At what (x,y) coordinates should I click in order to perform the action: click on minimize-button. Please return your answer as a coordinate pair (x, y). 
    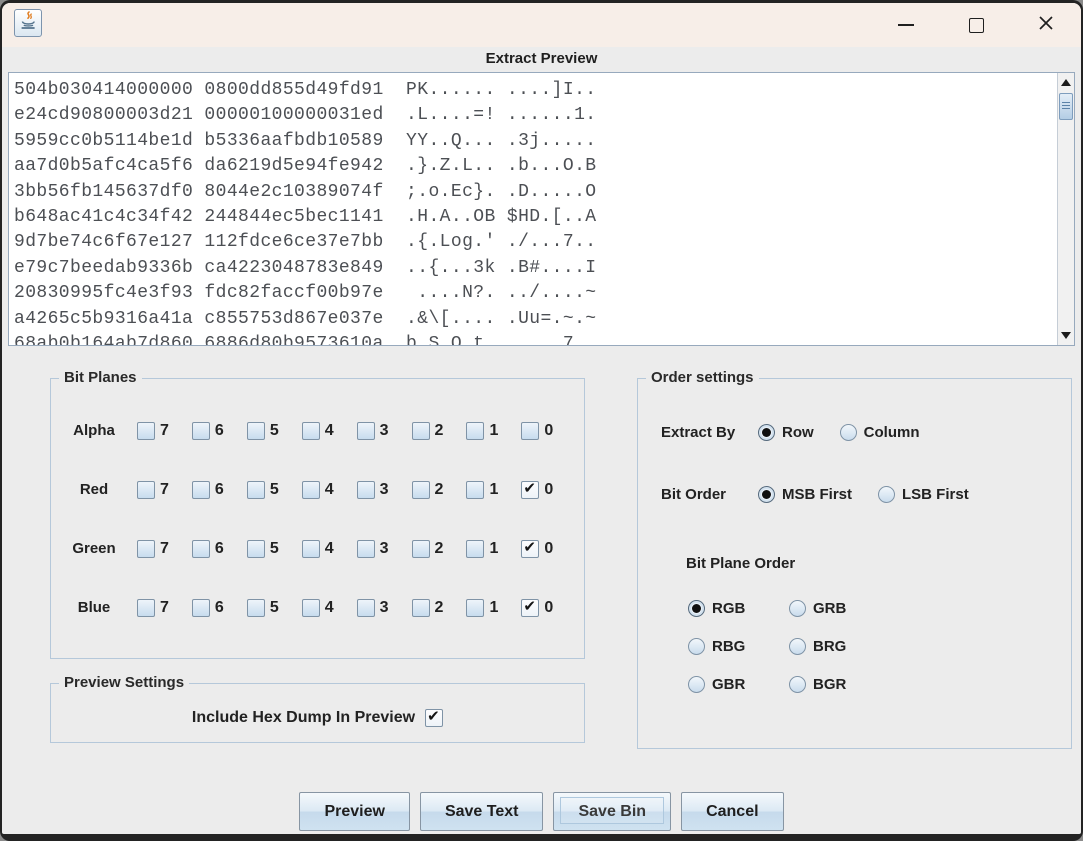
    Looking at the image, I should click on (906, 25).